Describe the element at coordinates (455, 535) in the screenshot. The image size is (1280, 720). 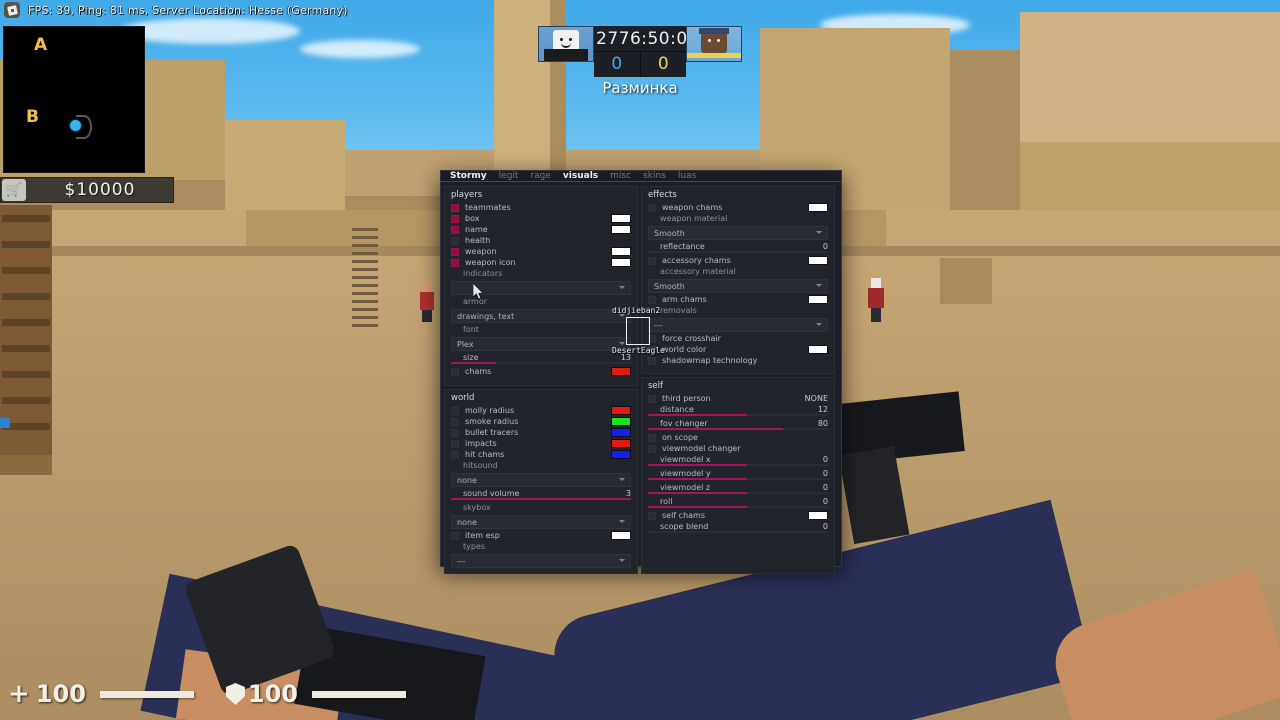
I see `checkbox-item-esp` at that location.